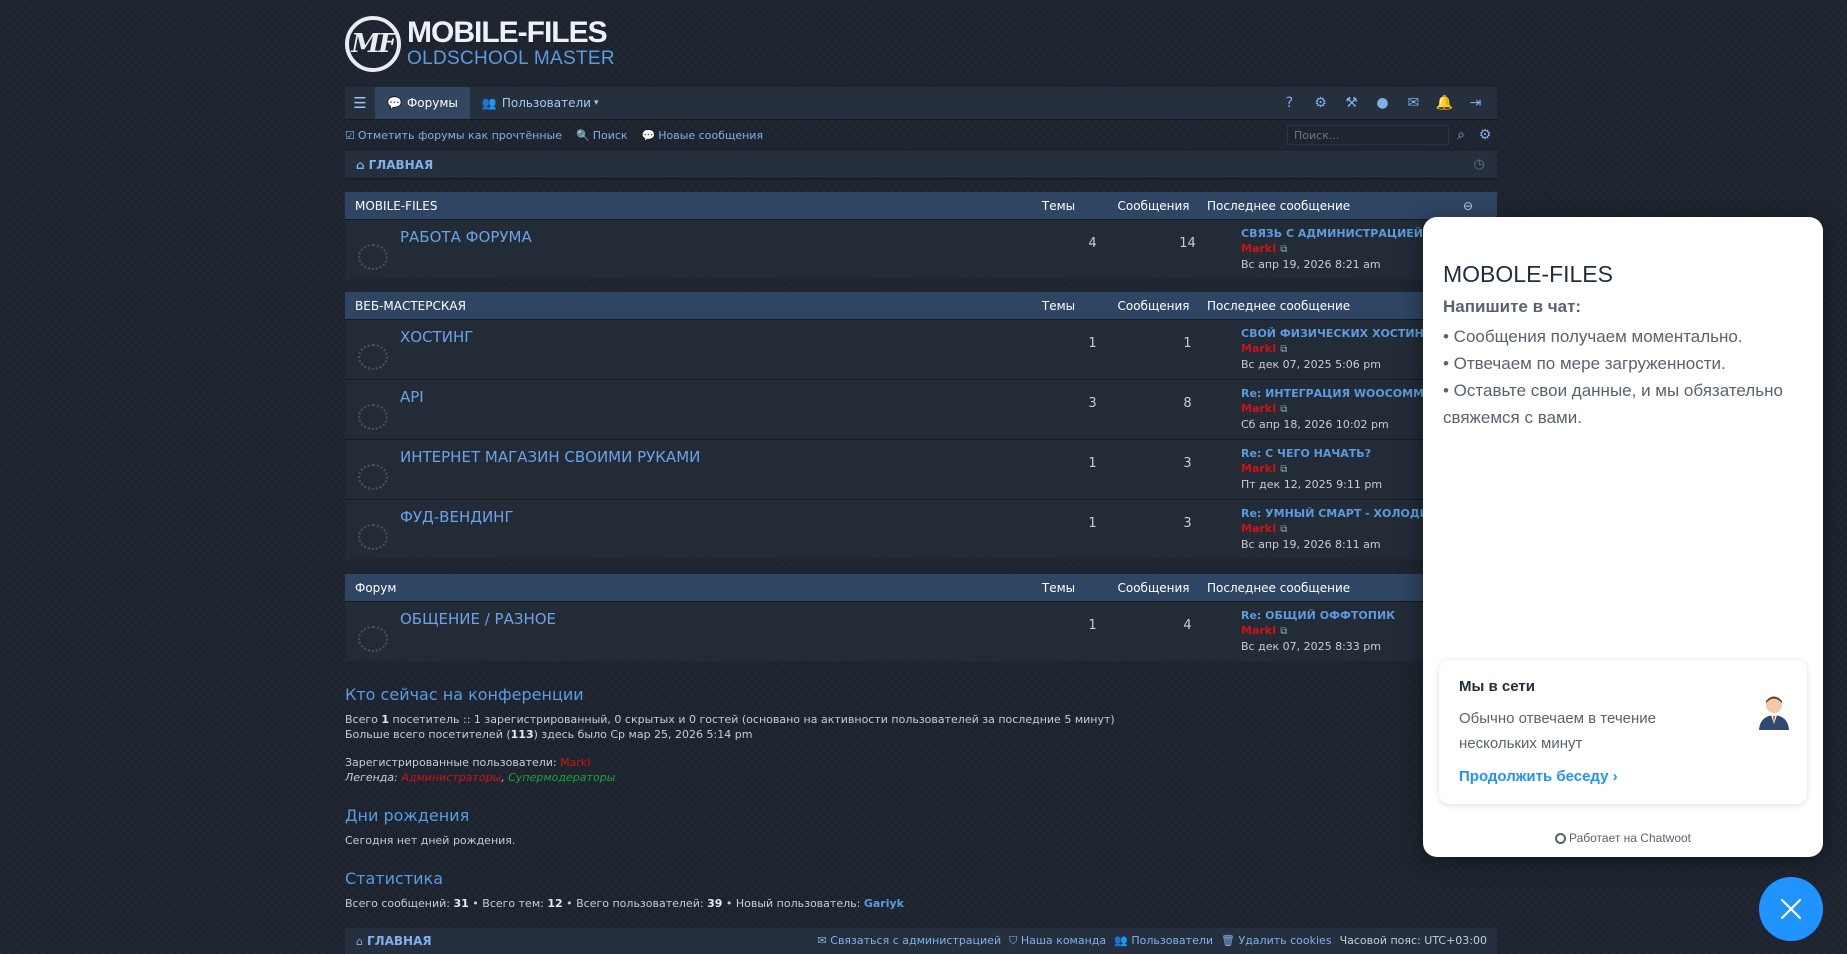  What do you see at coordinates (1444, 103) in the screenshot?
I see `bell-icon: 🔔` at bounding box center [1444, 103].